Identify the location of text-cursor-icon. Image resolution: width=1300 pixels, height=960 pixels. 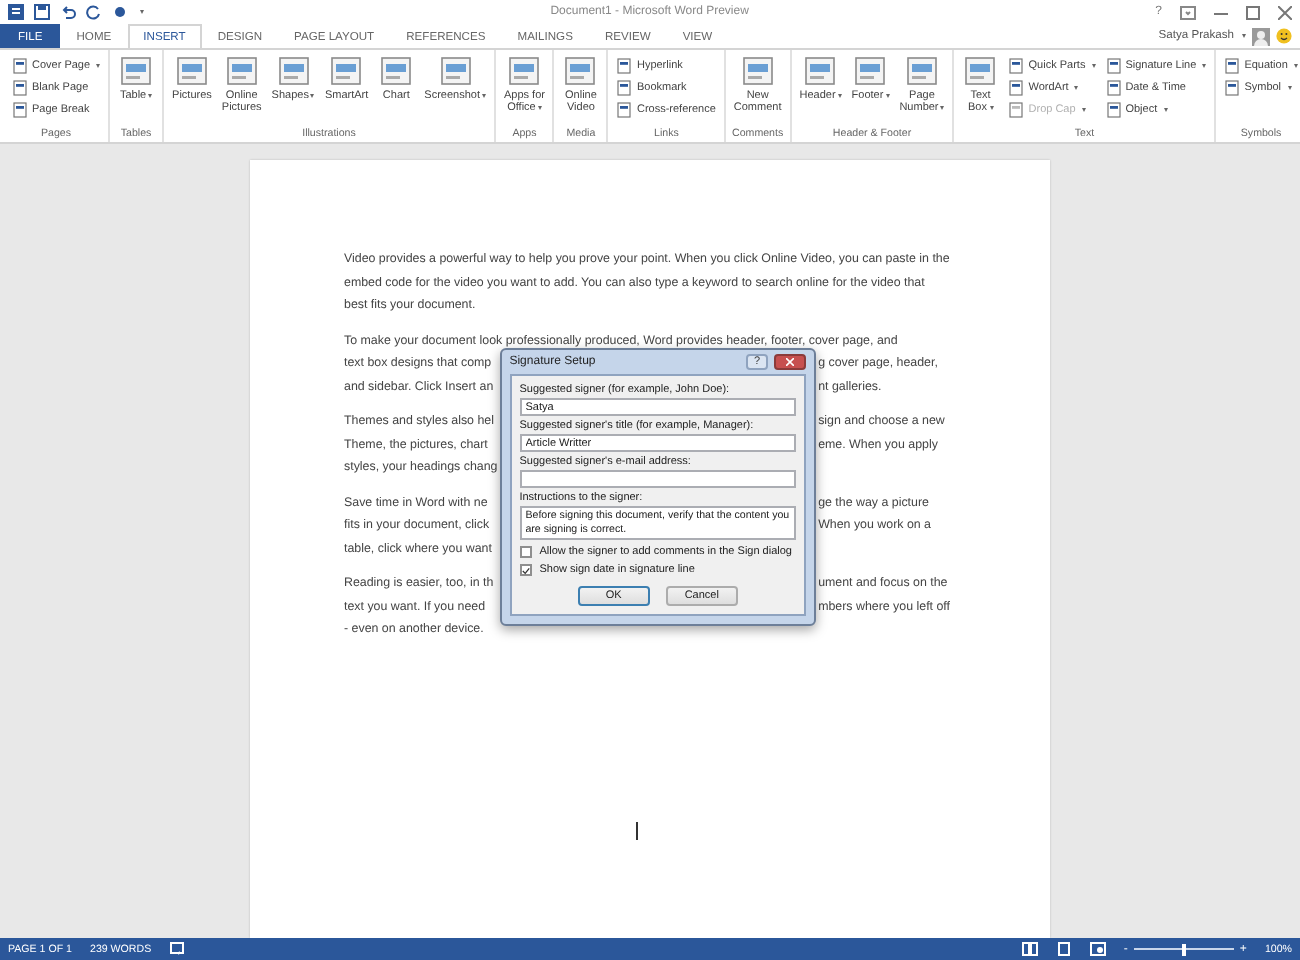
(637, 830).